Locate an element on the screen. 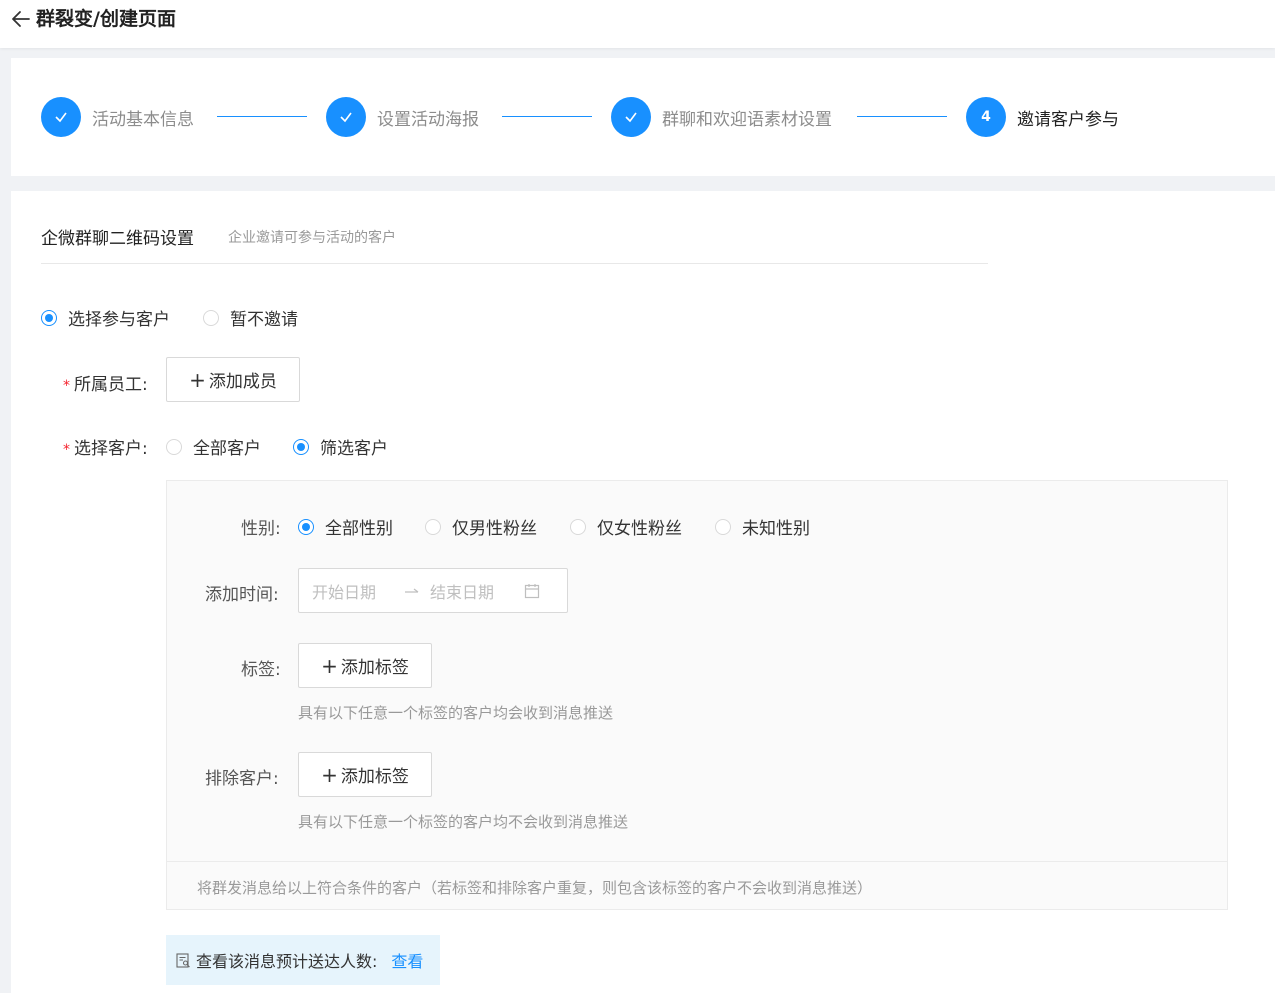 This screenshot has height=993, width=1275. radio-gender-male: 仅男性粉丝 is located at coordinates (481, 526).